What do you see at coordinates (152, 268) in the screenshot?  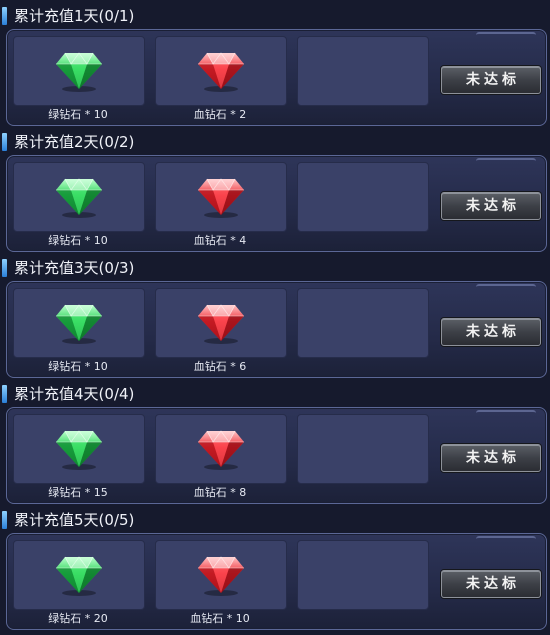 I see `section-header: 累计充值3天(0/3)` at bounding box center [152, 268].